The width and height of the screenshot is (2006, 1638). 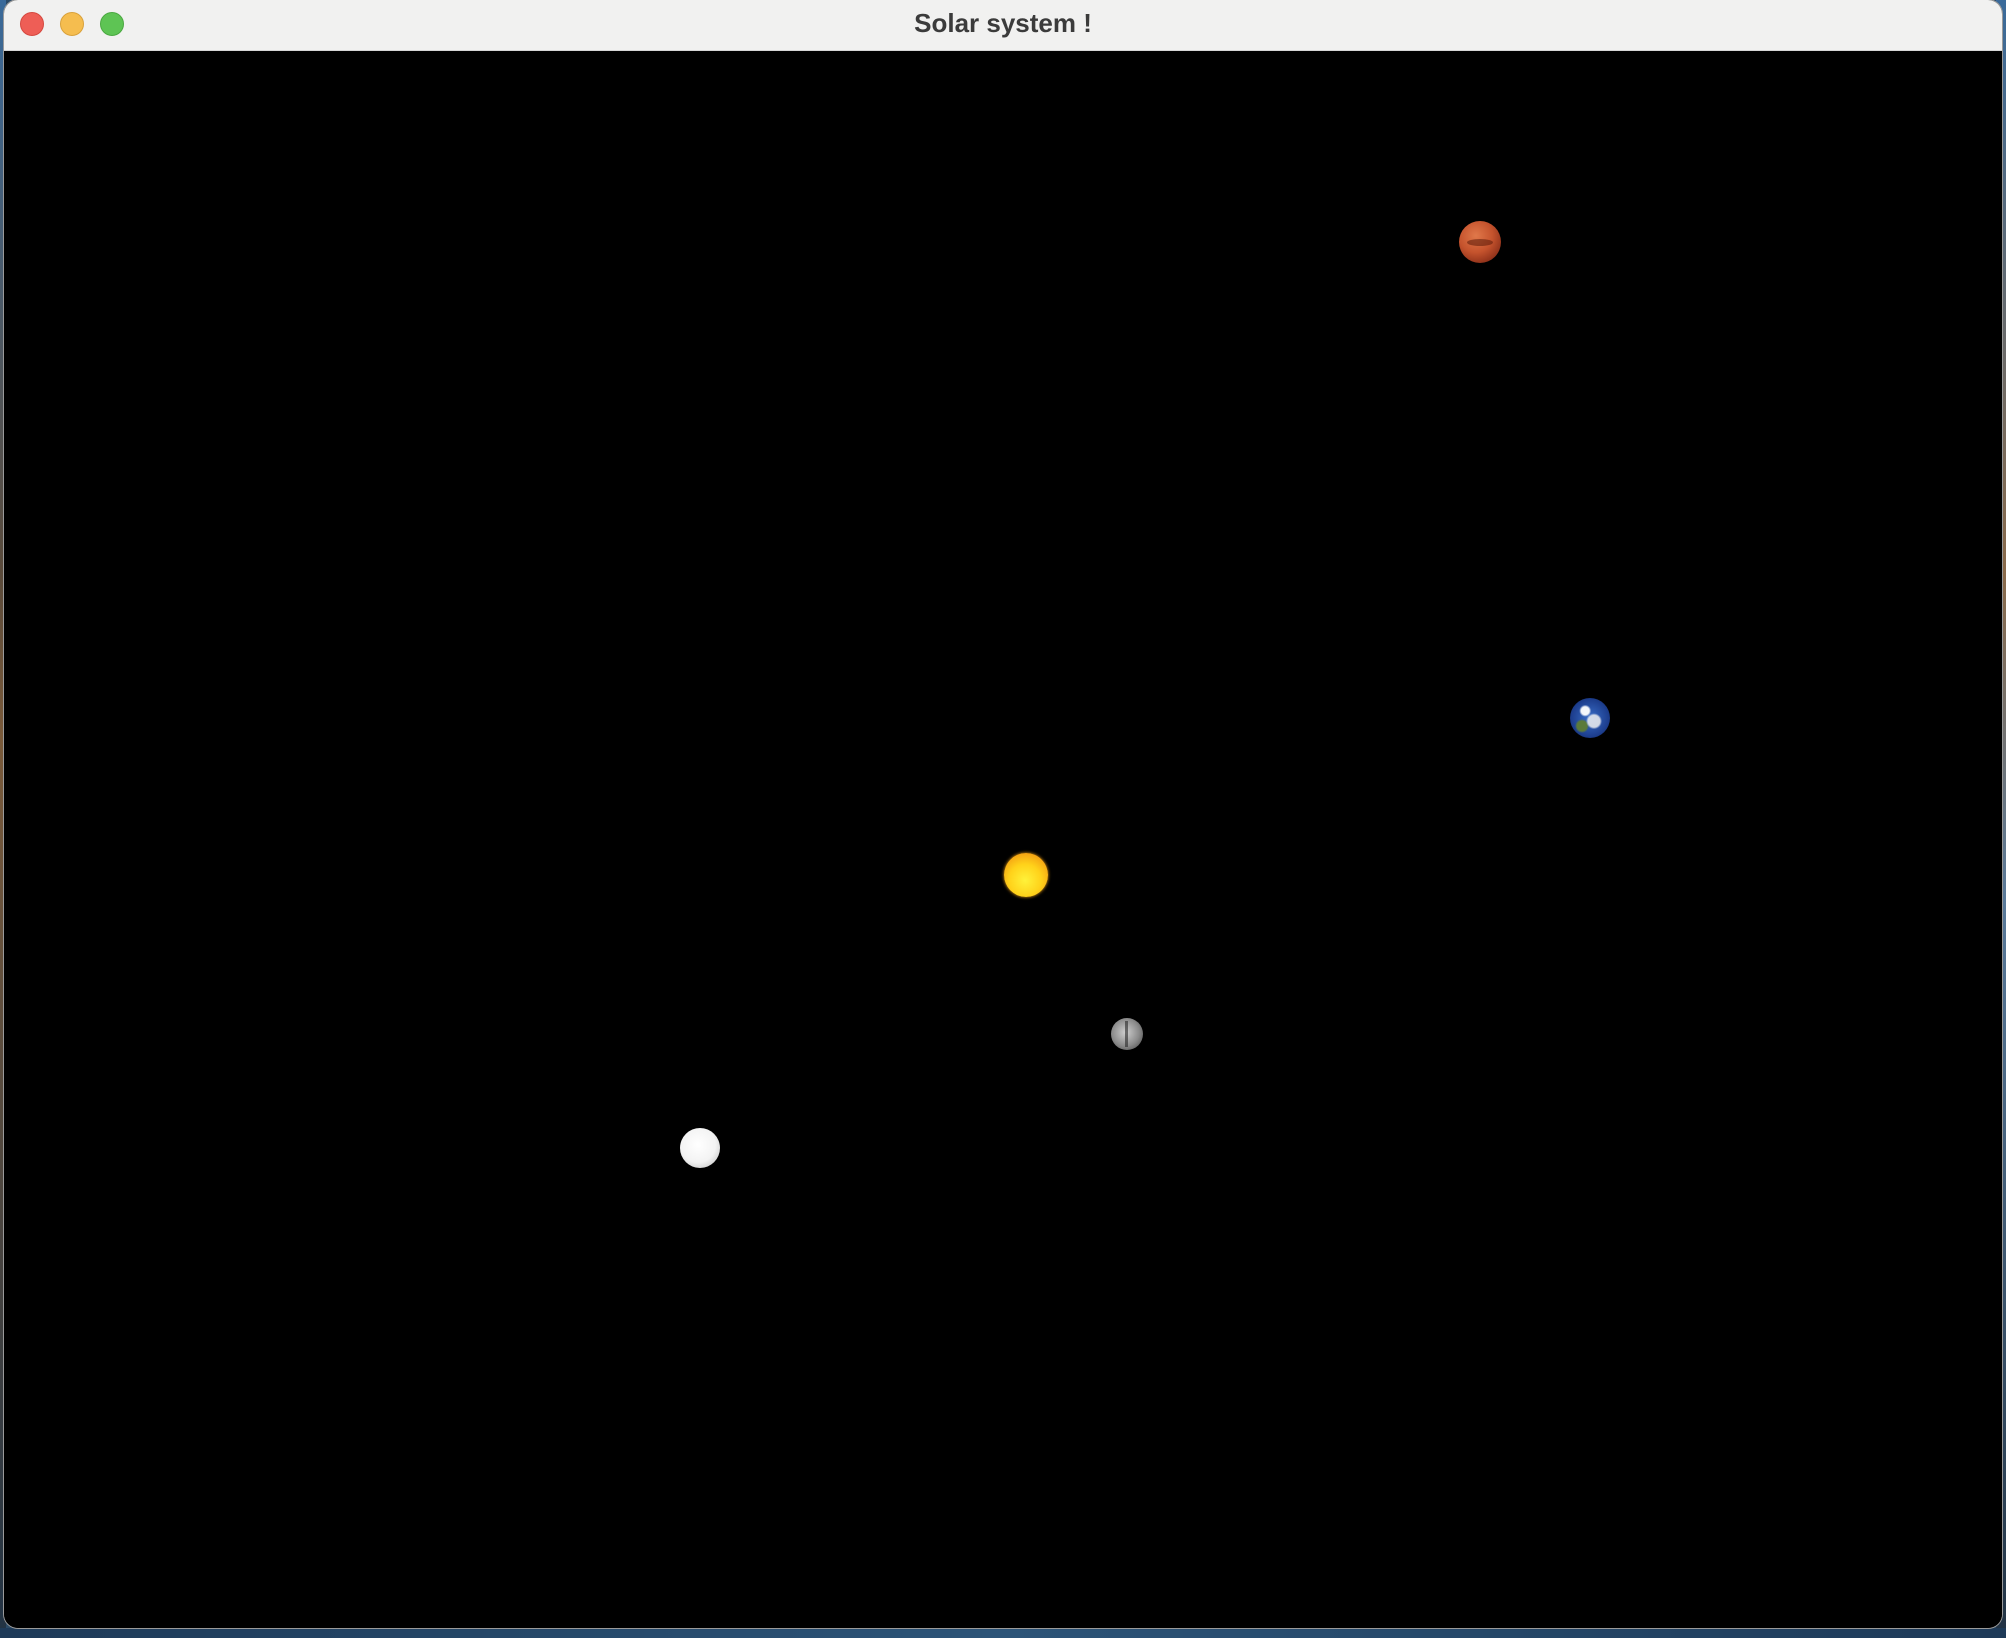 I want to click on moon-body, so click(x=700, y=1148).